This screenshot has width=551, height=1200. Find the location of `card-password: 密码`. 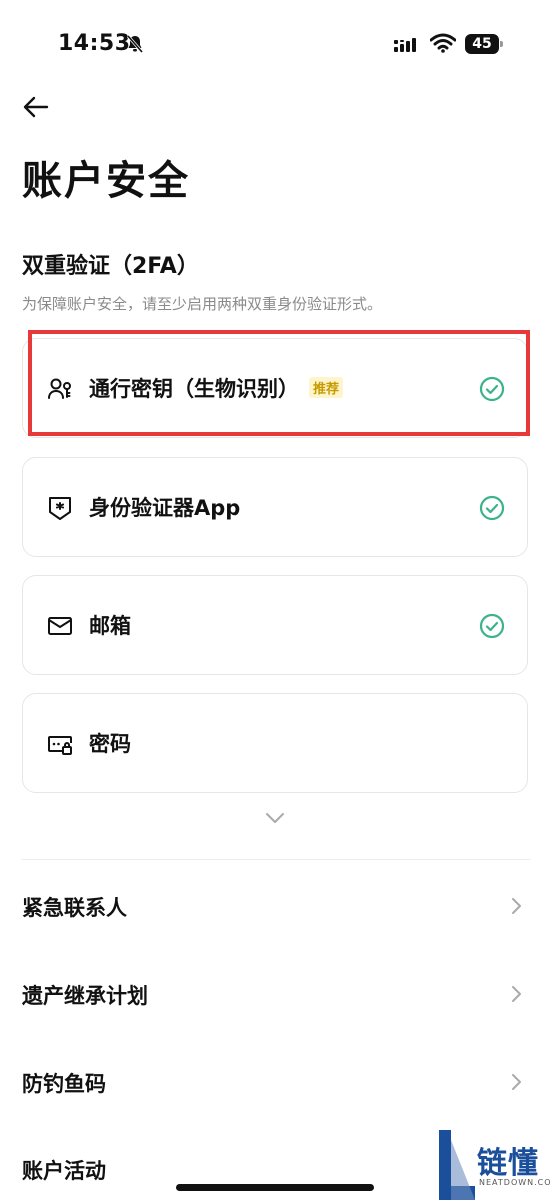

card-password: 密码 is located at coordinates (275, 743).